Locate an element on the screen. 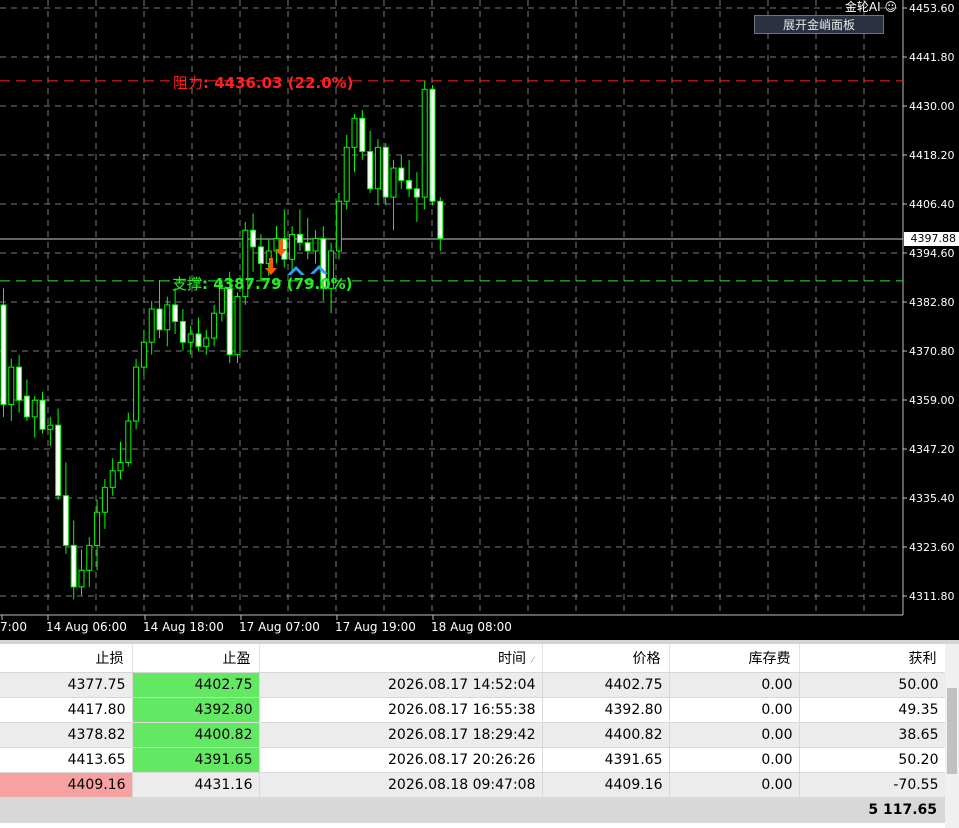  time-axis-label: 14 Aug 18:00 is located at coordinates (183, 627).